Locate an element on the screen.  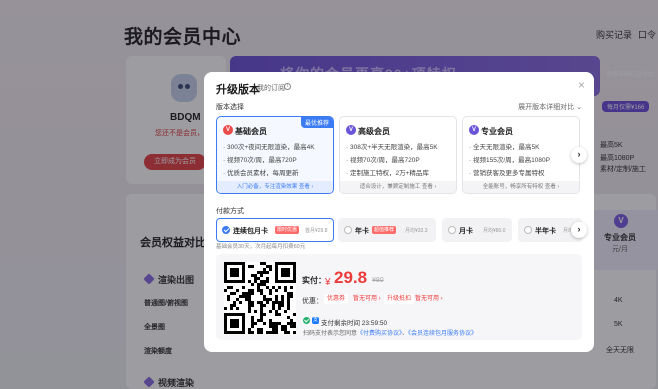
actual-pay-label: 实付： is located at coordinates (314, 280).